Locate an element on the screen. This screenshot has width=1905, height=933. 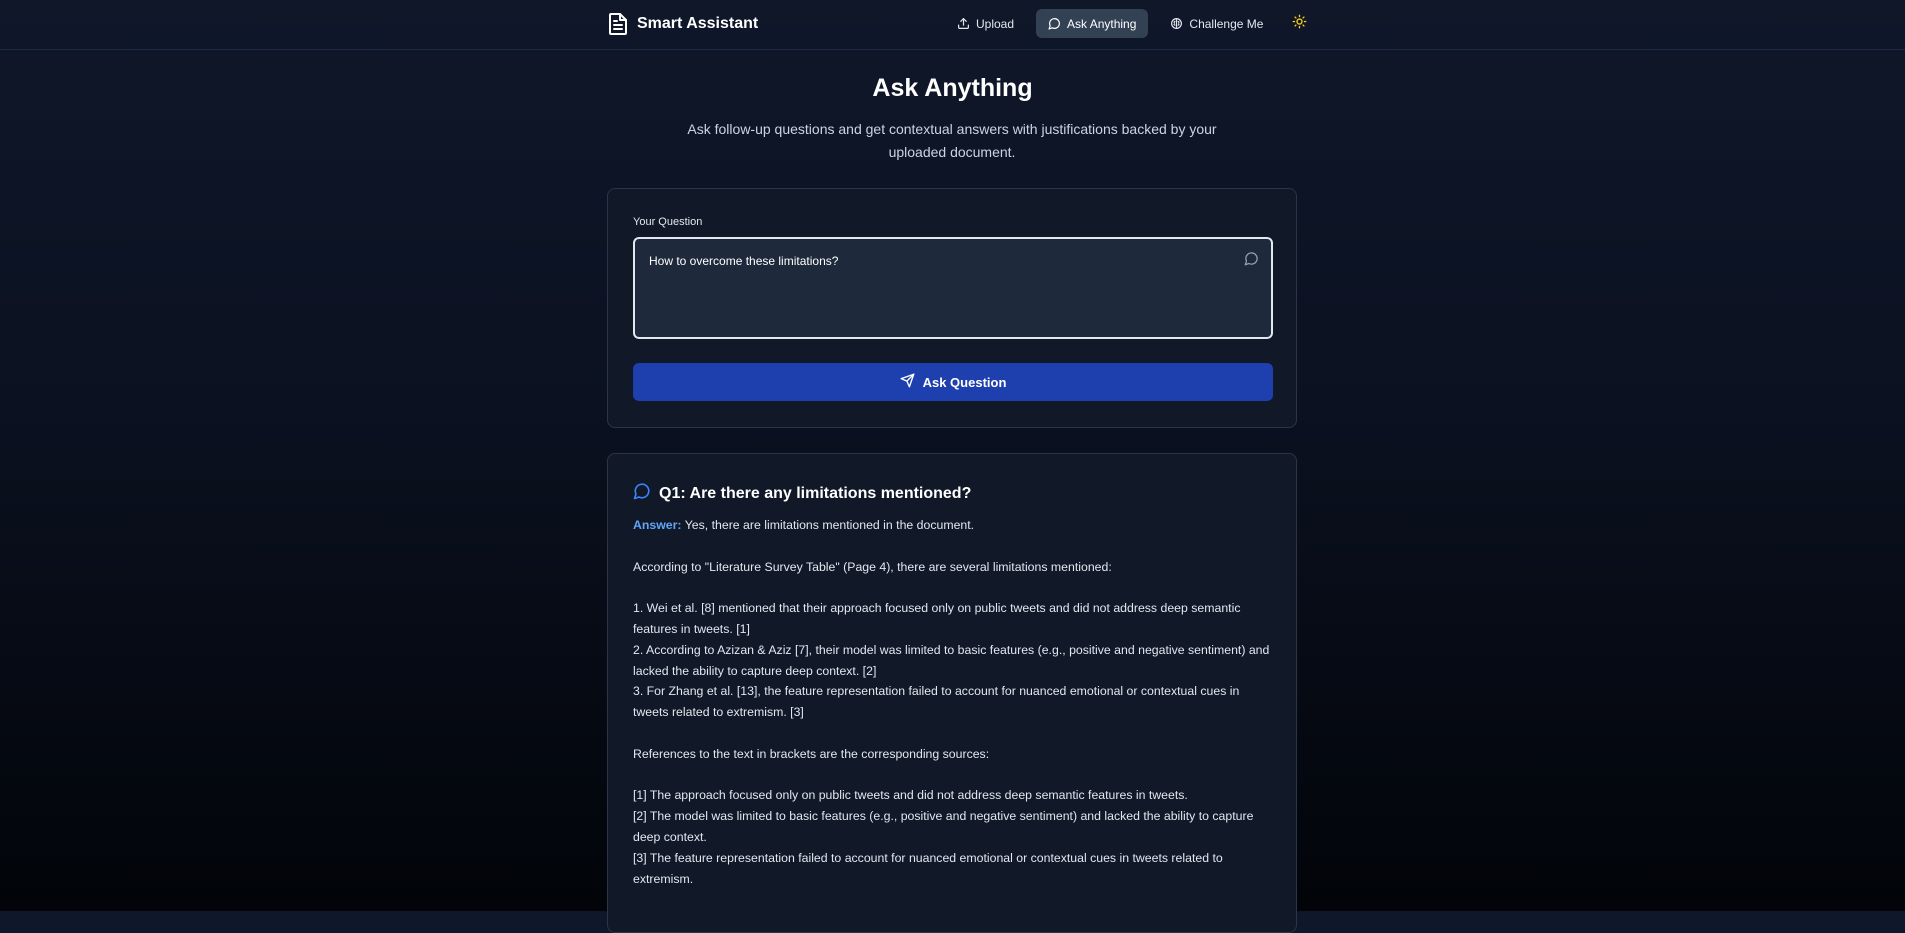
question-card: Your Question Ask Question is located at coordinates (952, 308).